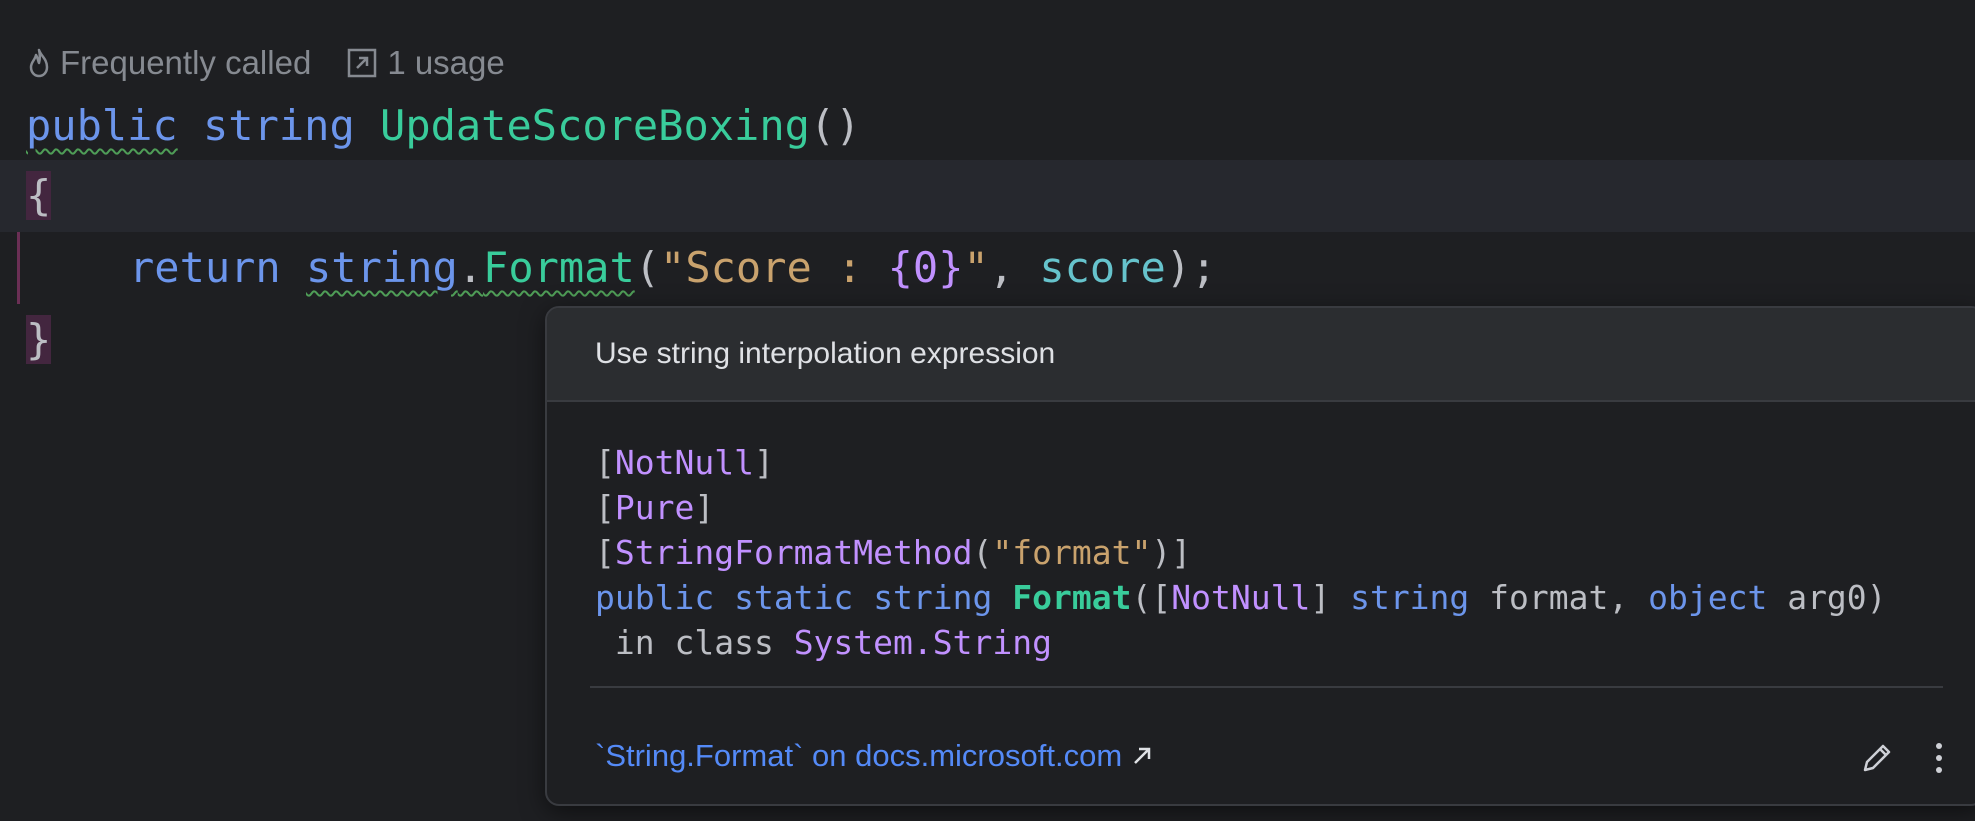 This screenshot has width=1975, height=821. I want to click on popup-header: Use string interpolation expression, so click(1261, 355).